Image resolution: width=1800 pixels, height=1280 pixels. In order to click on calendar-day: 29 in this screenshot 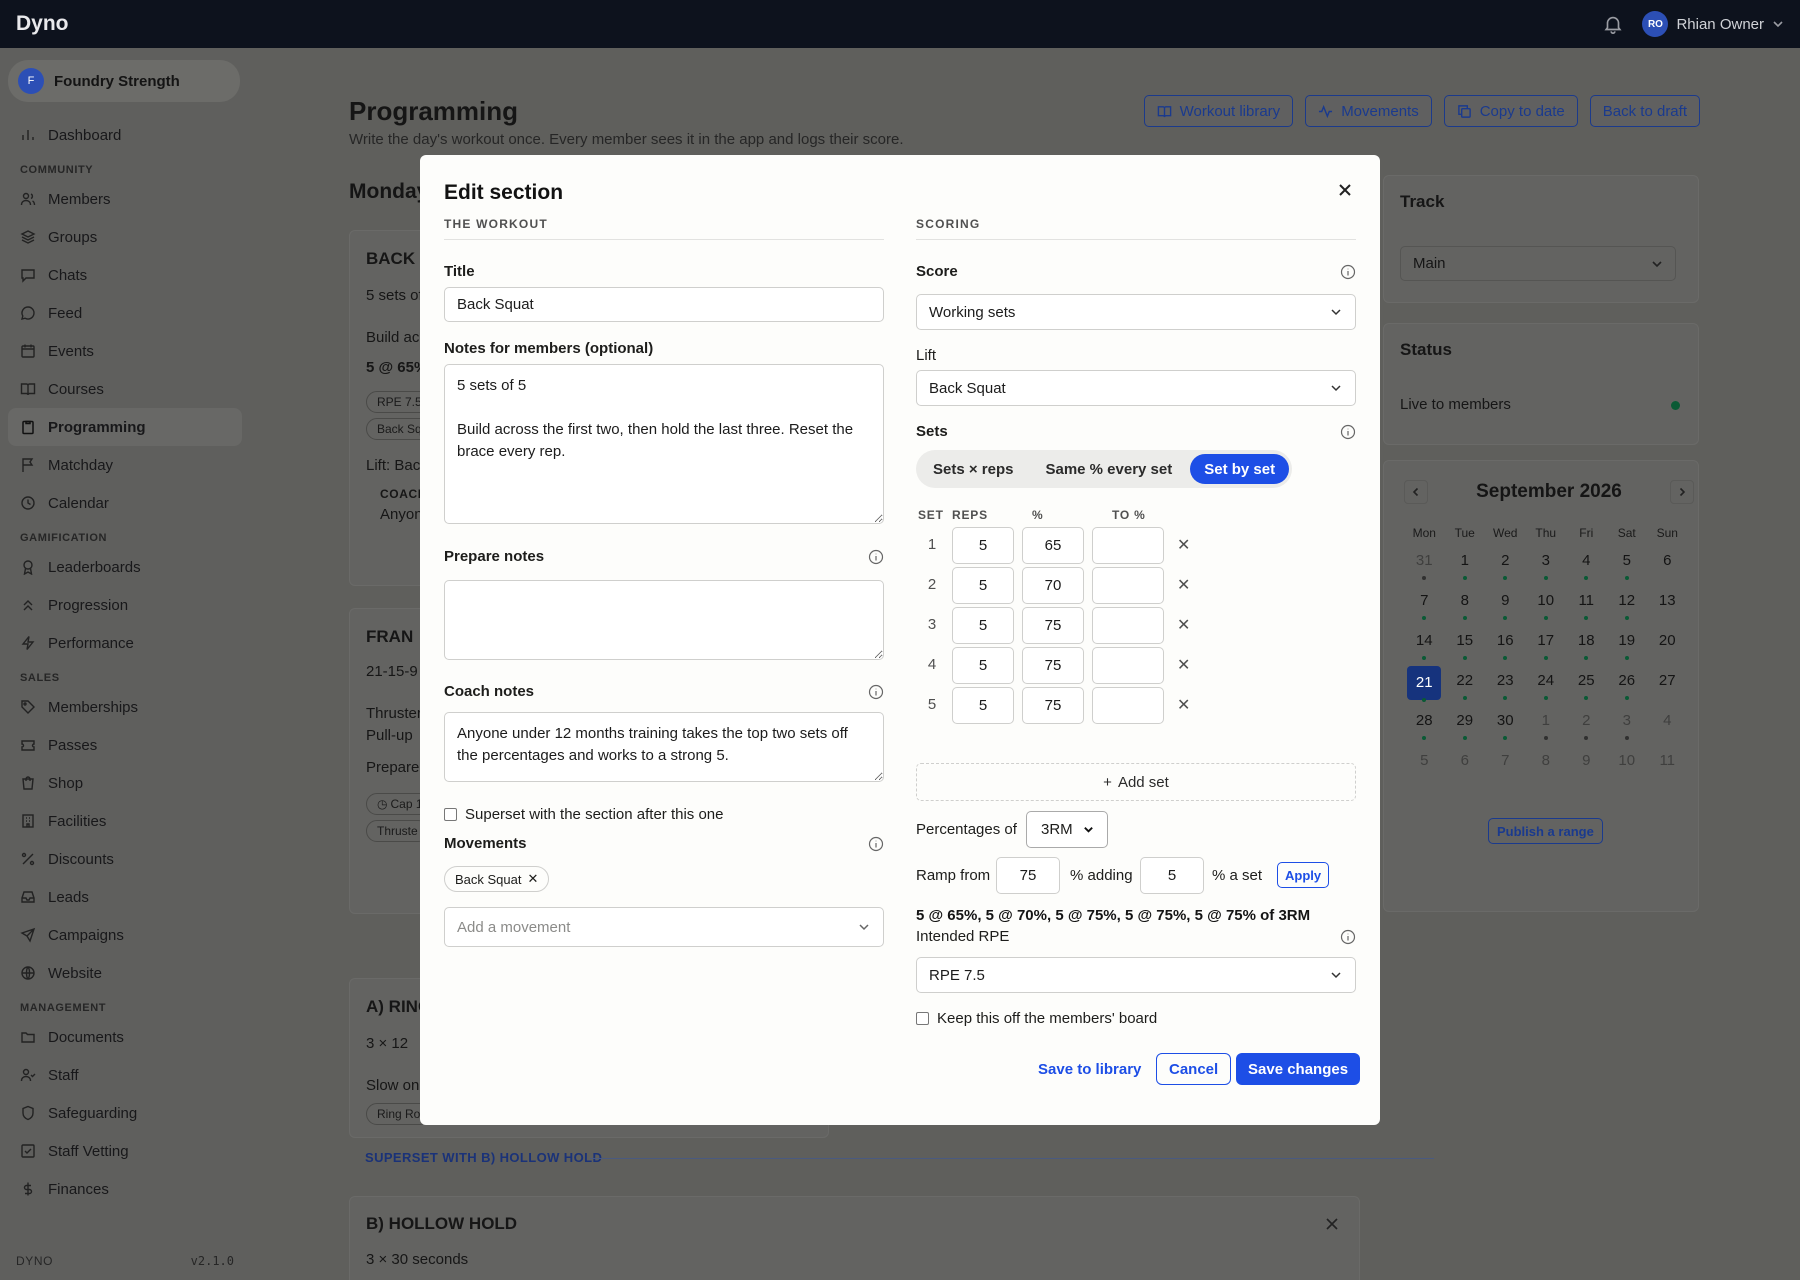, I will do `click(1465, 728)`.